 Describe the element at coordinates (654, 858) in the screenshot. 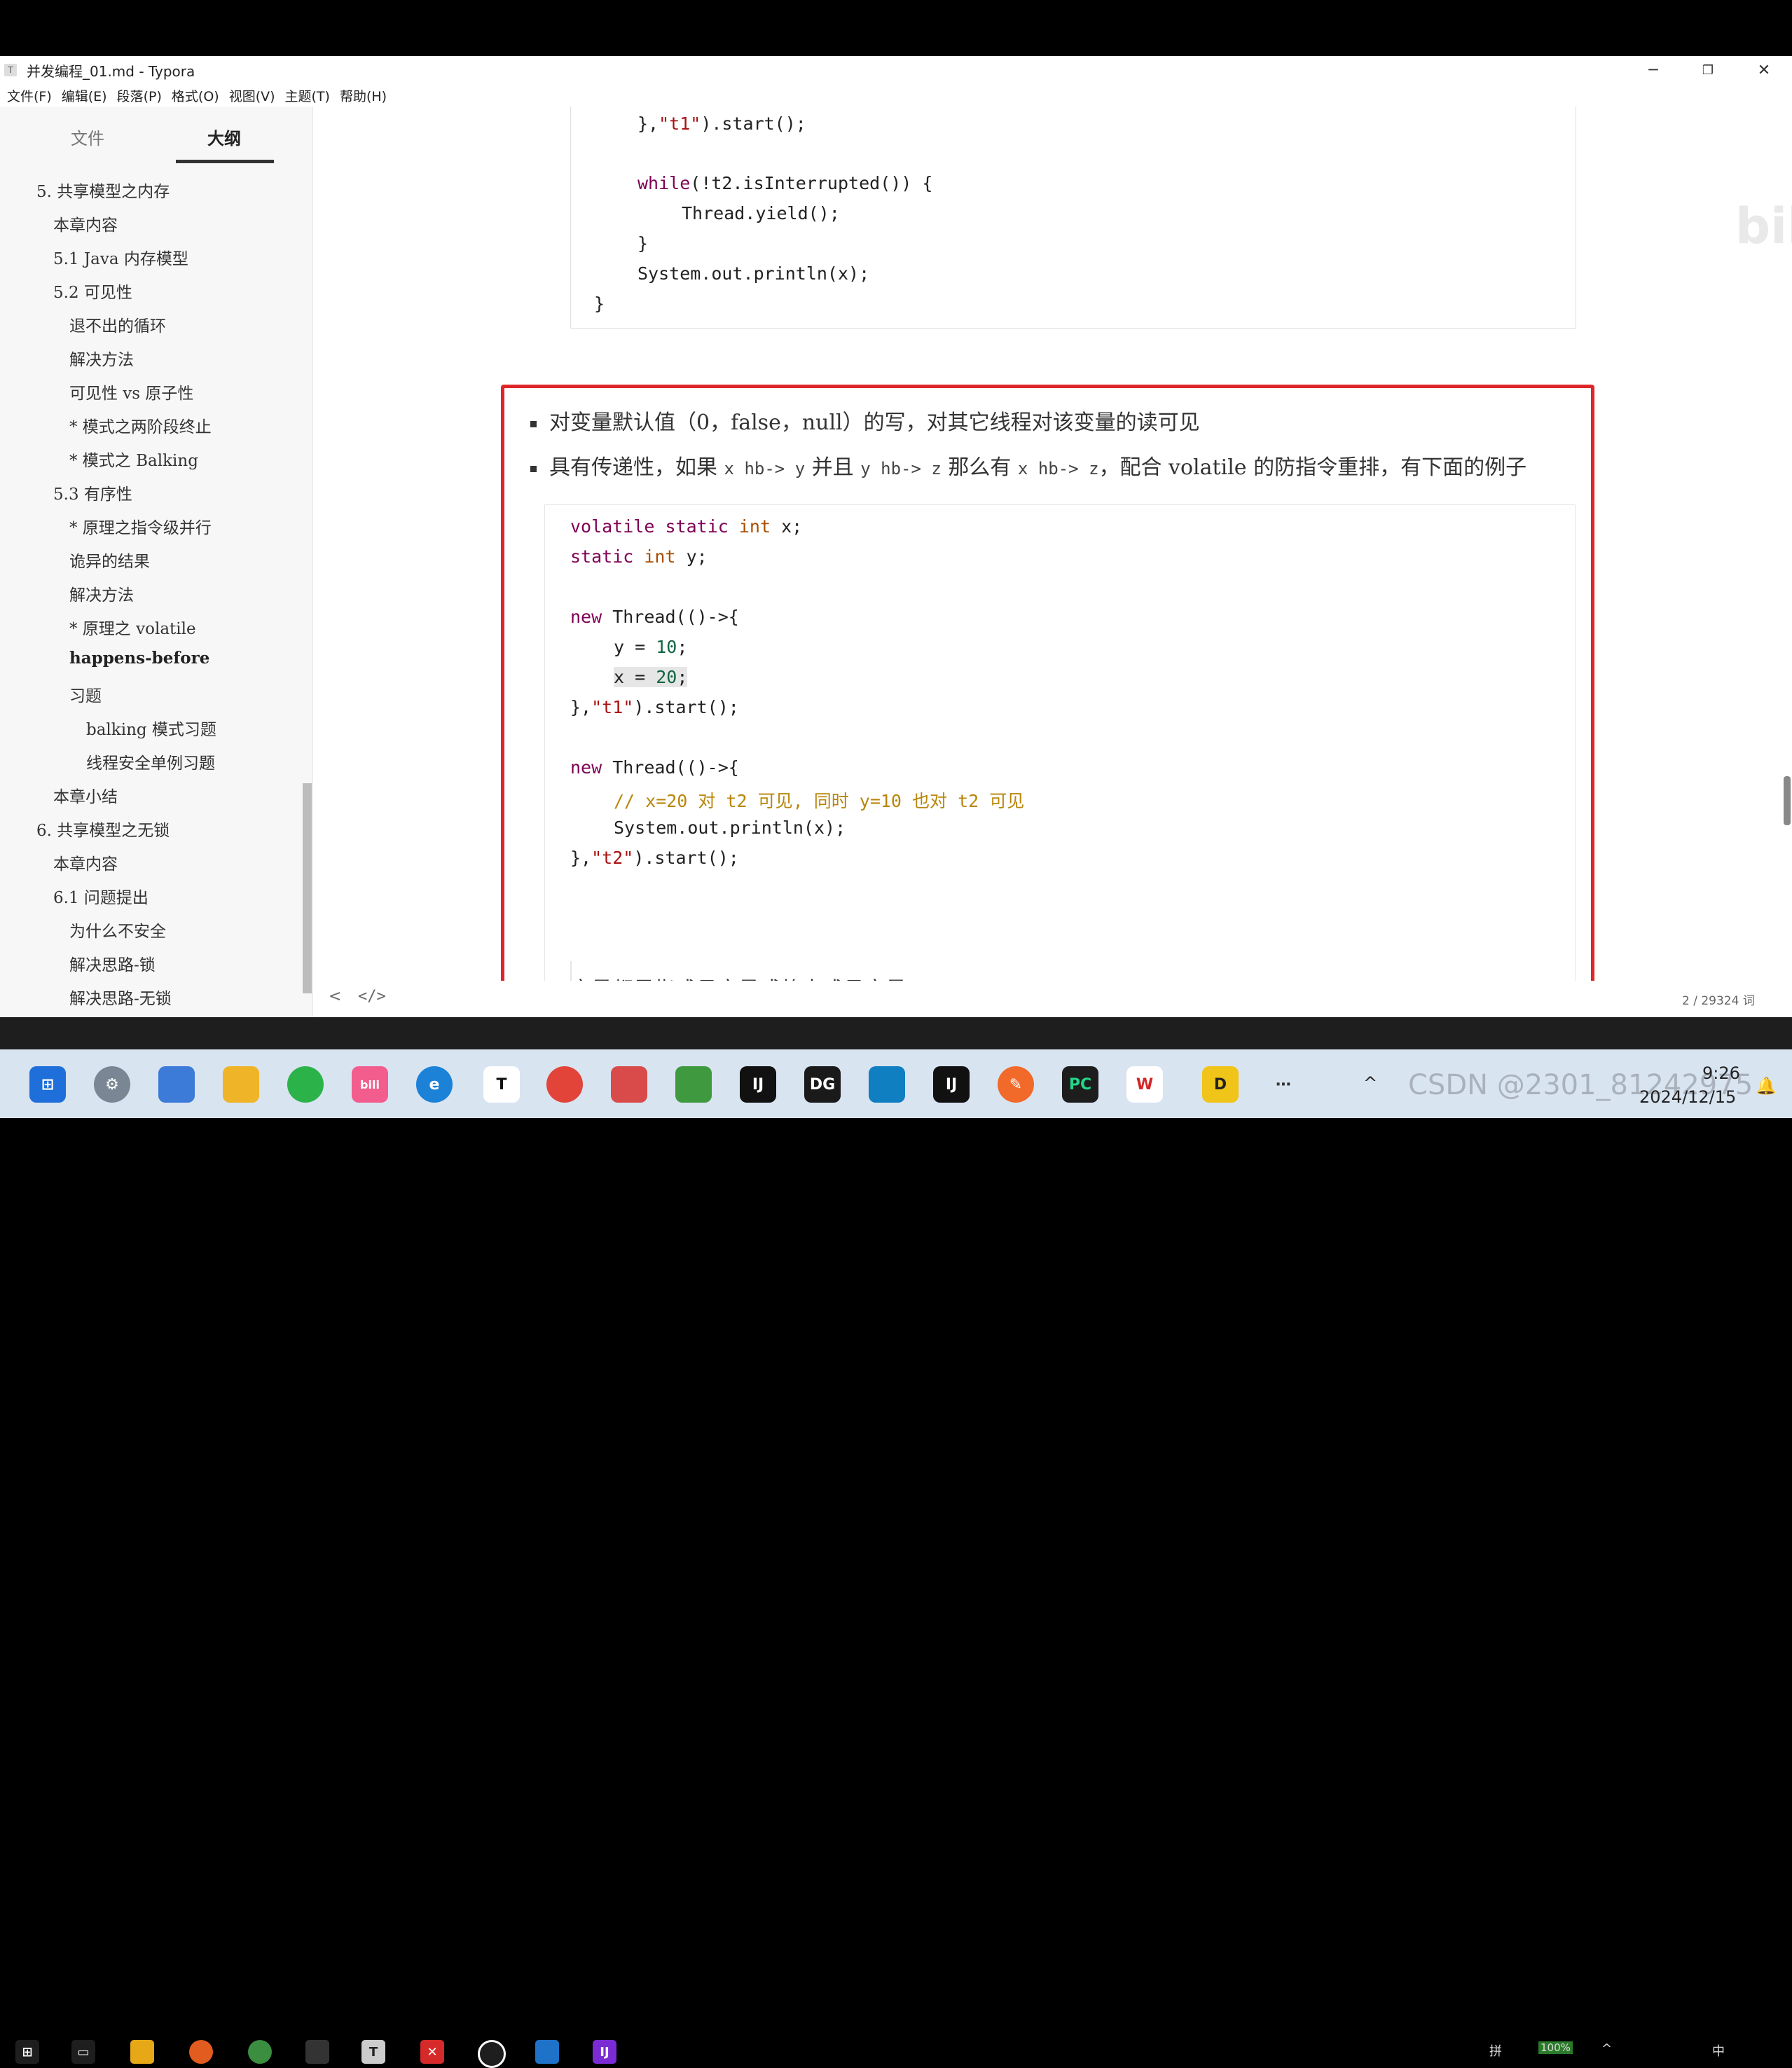

I see `code-line: },"t2").start();` at that location.